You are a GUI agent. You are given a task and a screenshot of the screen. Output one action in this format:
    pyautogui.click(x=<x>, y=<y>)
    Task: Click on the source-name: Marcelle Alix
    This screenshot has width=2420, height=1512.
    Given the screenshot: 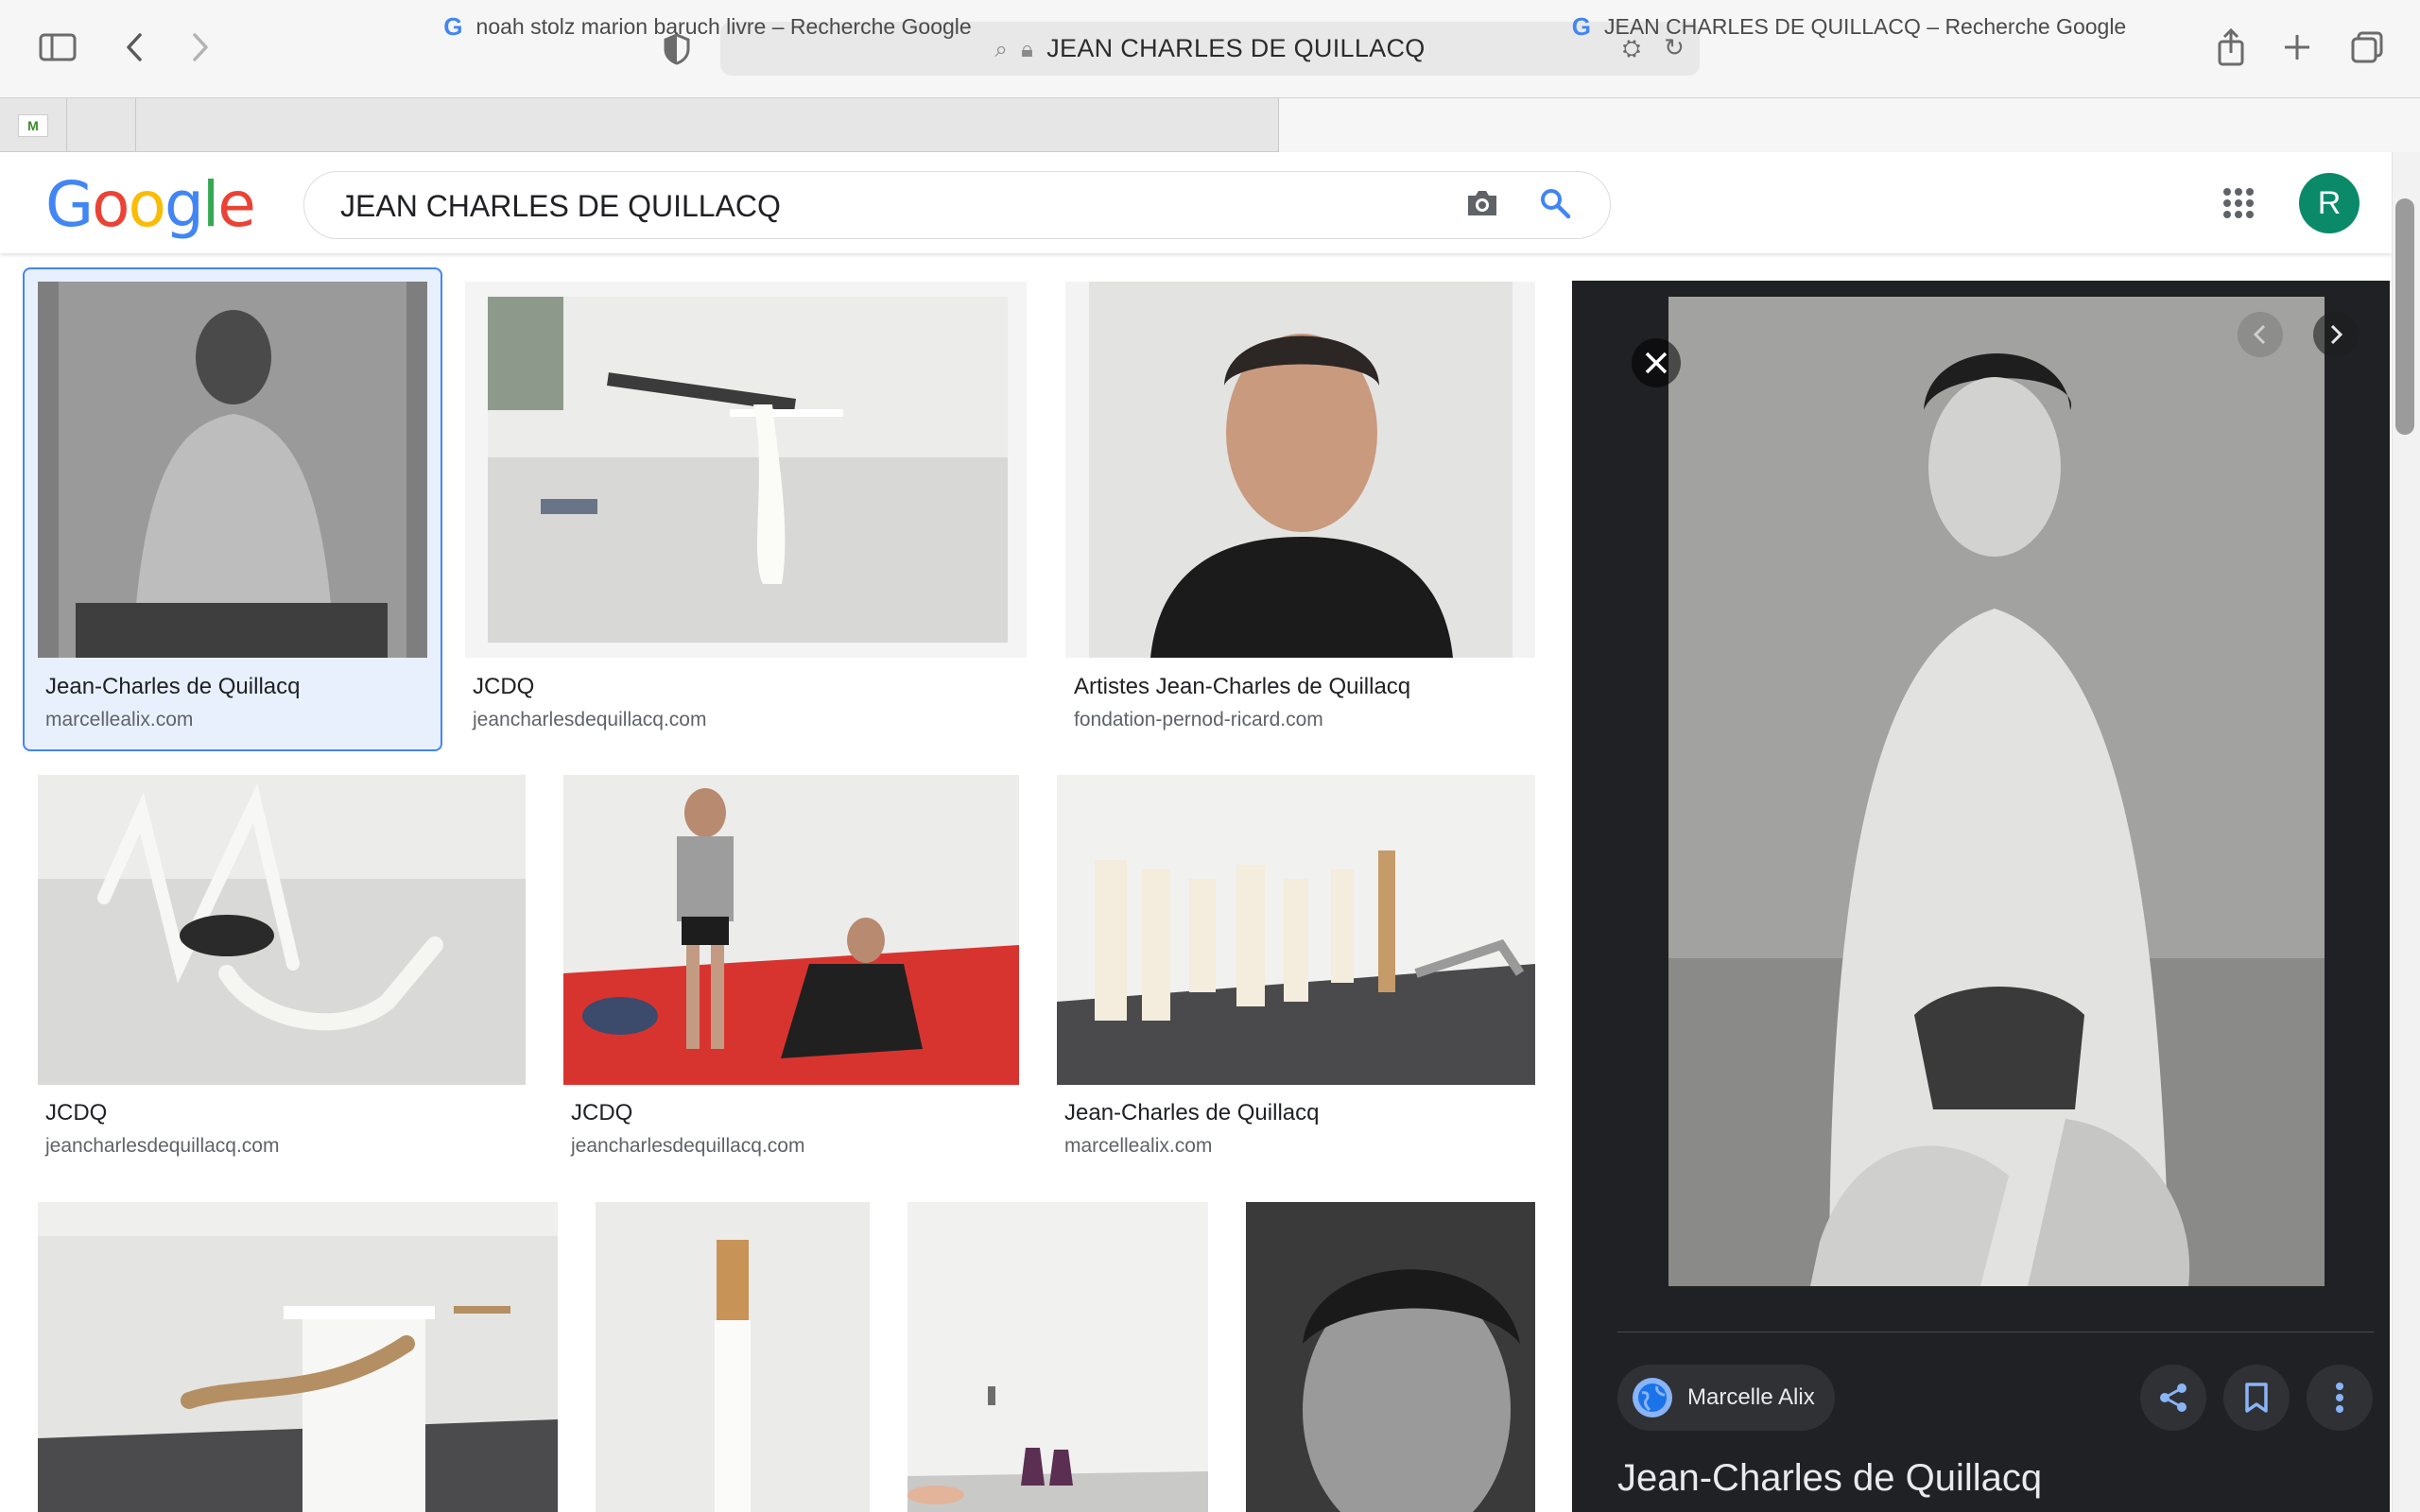 What is the action you would take?
    pyautogui.click(x=1751, y=1397)
    